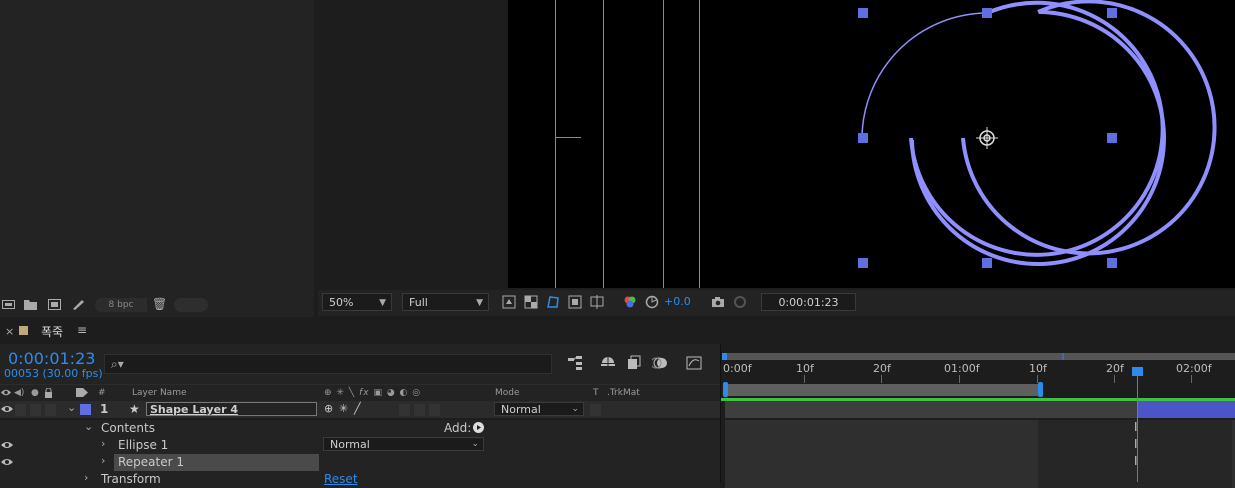 The height and width of the screenshot is (488, 1235). I want to click on layer-switches-header: ⊕ ✳ ╲ fx ▣ ◕ ◐ ◎, so click(373, 393).